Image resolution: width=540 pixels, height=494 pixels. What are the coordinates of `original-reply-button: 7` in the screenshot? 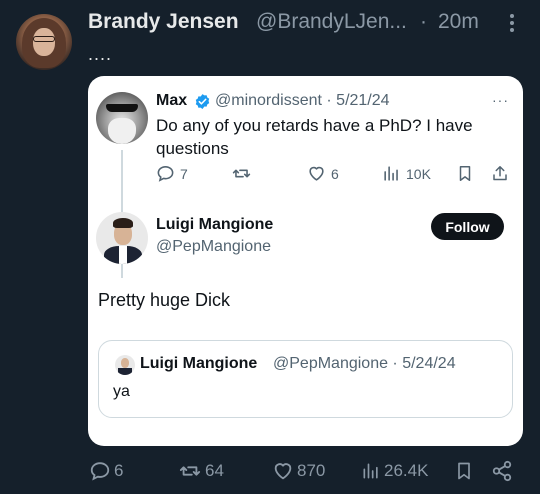 It's located at (172, 173).